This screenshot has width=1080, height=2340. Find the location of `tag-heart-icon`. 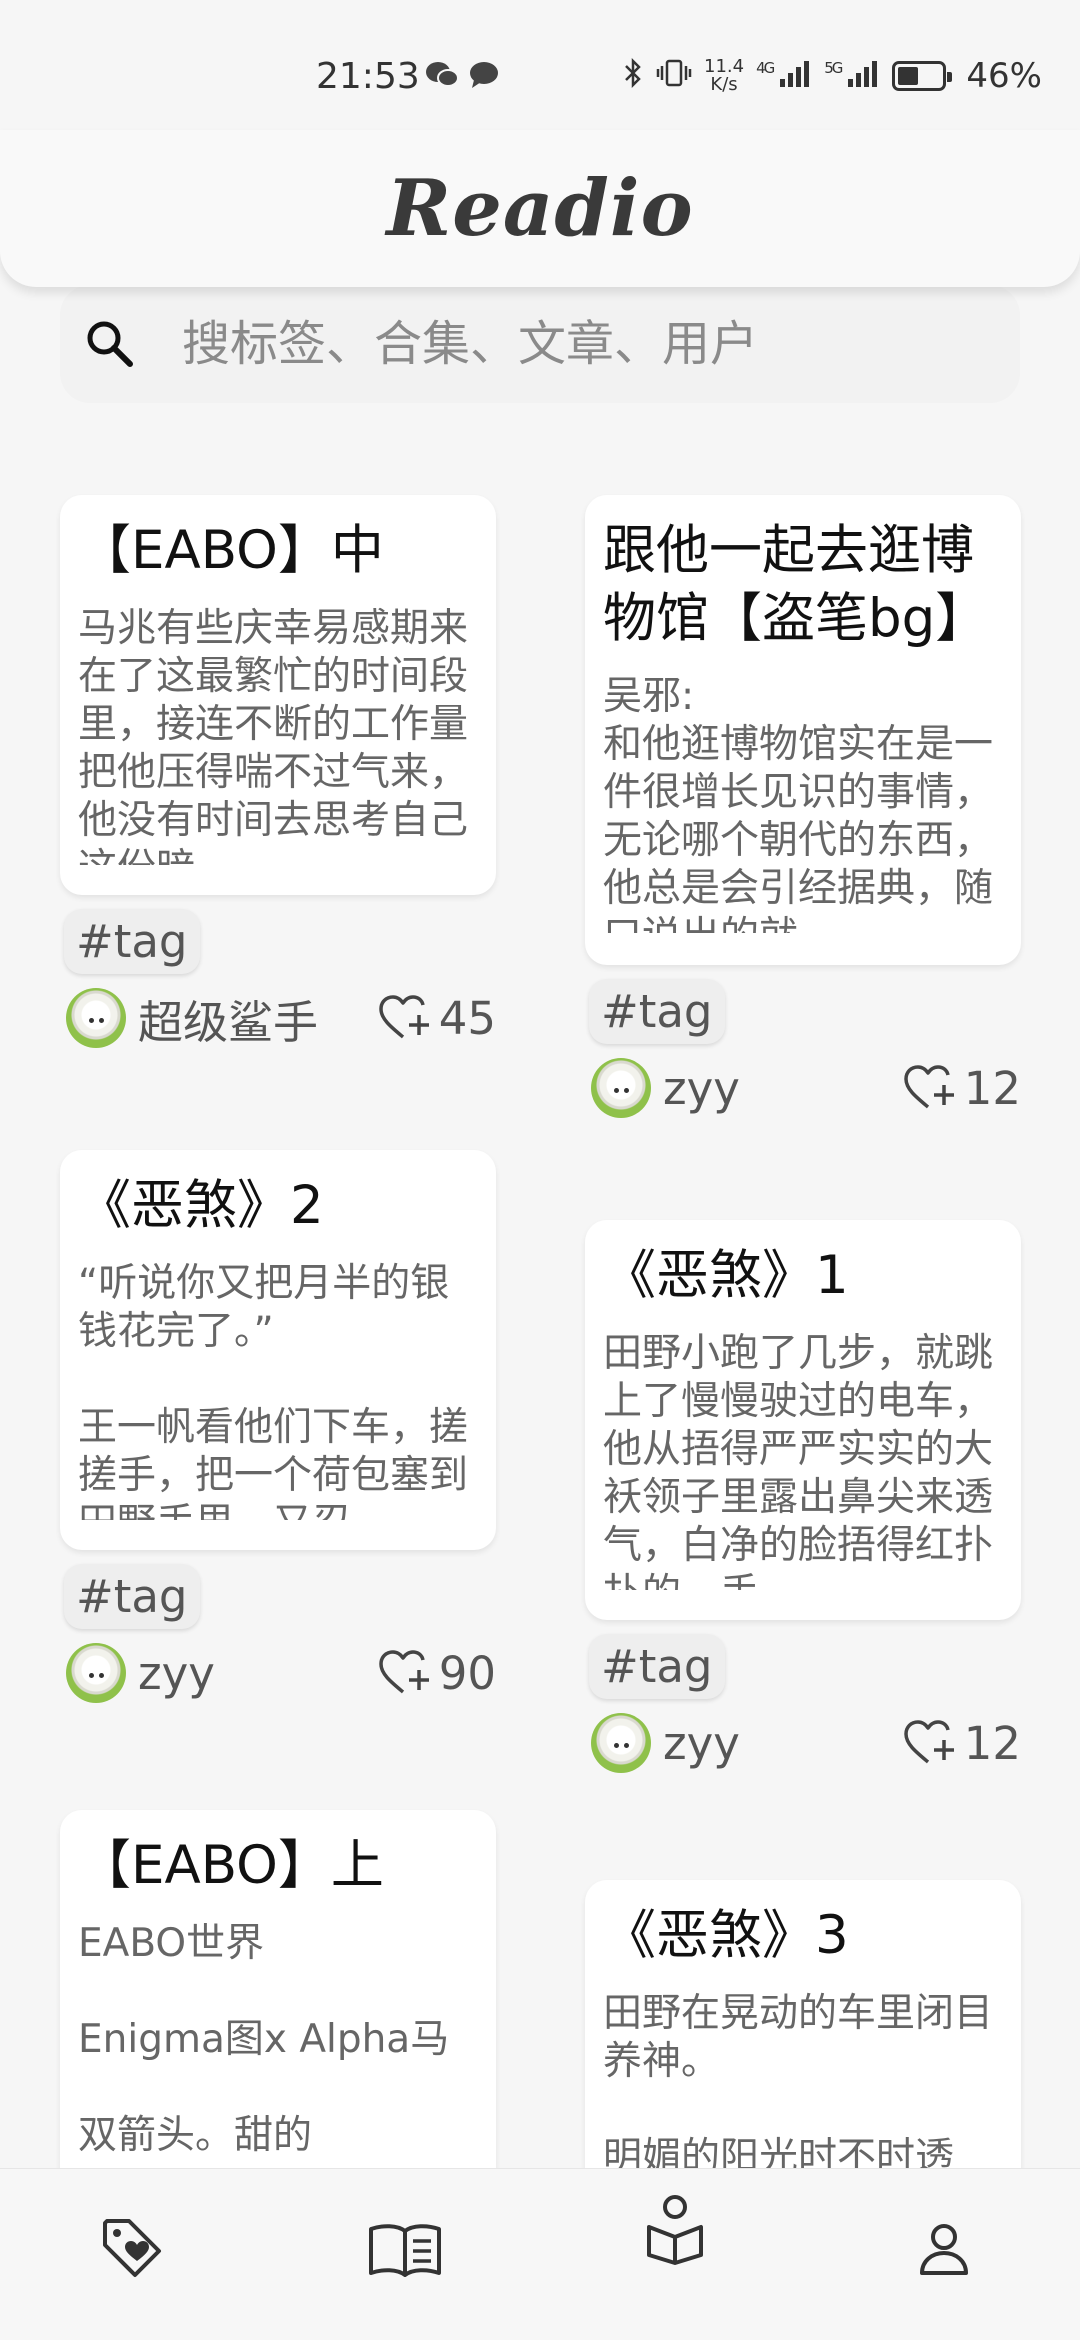

tag-heart-icon is located at coordinates (132, 2248).